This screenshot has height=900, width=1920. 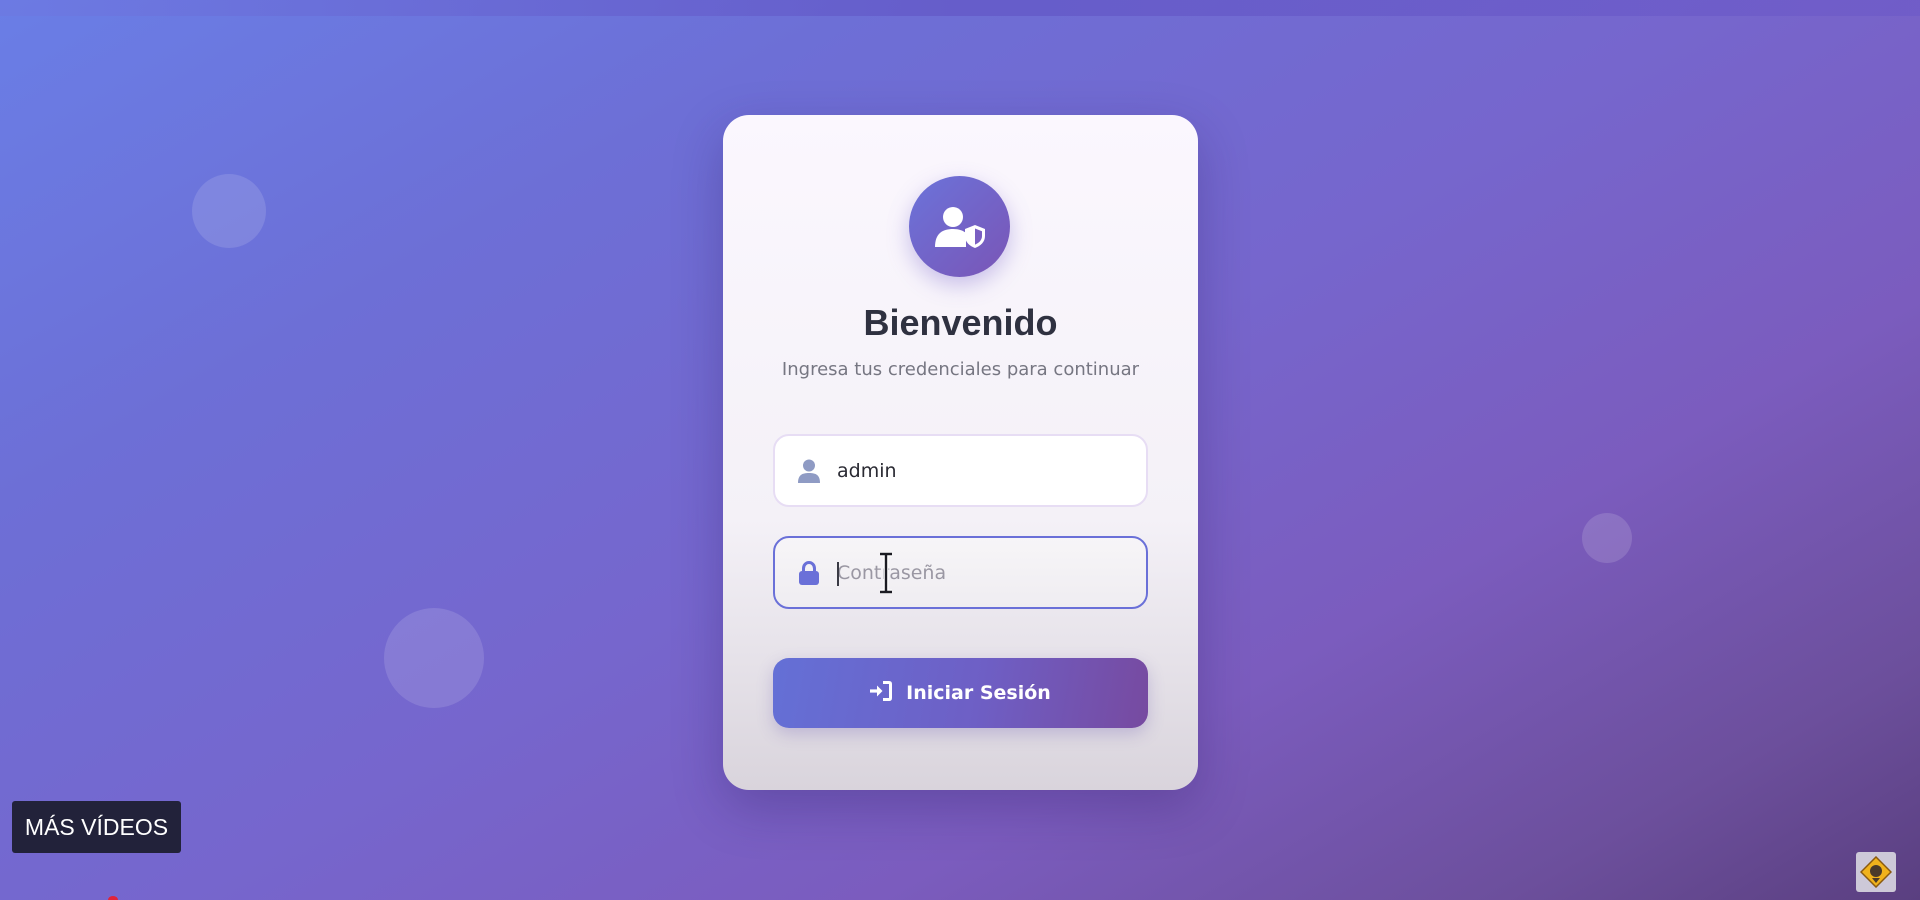 I want to click on channel-logo-icon, so click(x=1876, y=872).